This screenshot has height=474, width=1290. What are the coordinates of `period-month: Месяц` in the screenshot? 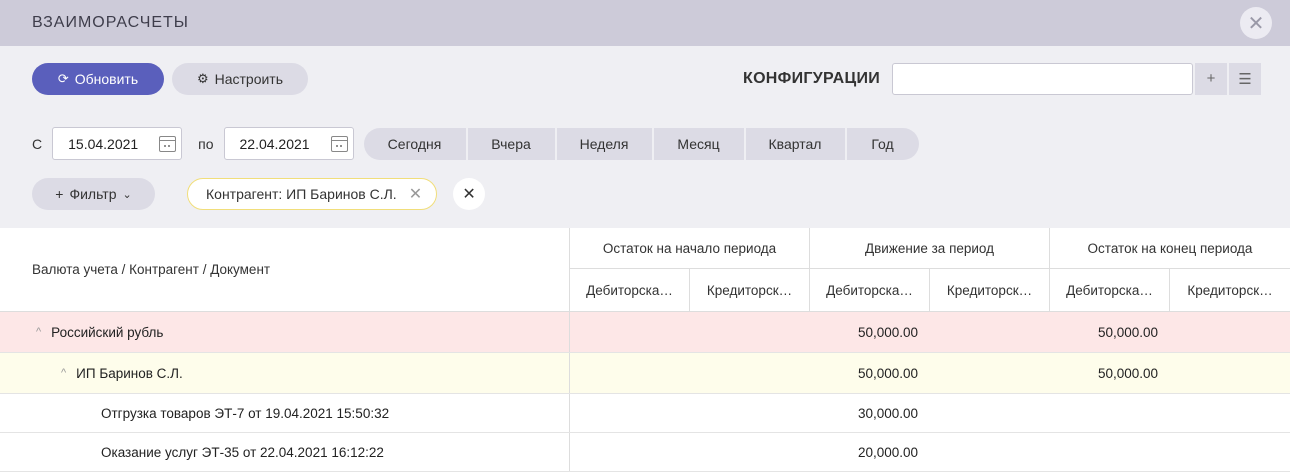 It's located at (698, 143).